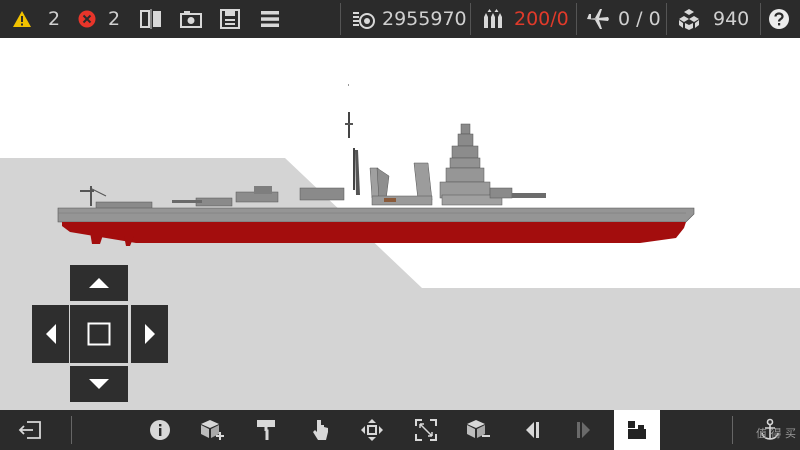  Describe the element at coordinates (689, 19) in the screenshot. I see `blocks-icon` at that location.